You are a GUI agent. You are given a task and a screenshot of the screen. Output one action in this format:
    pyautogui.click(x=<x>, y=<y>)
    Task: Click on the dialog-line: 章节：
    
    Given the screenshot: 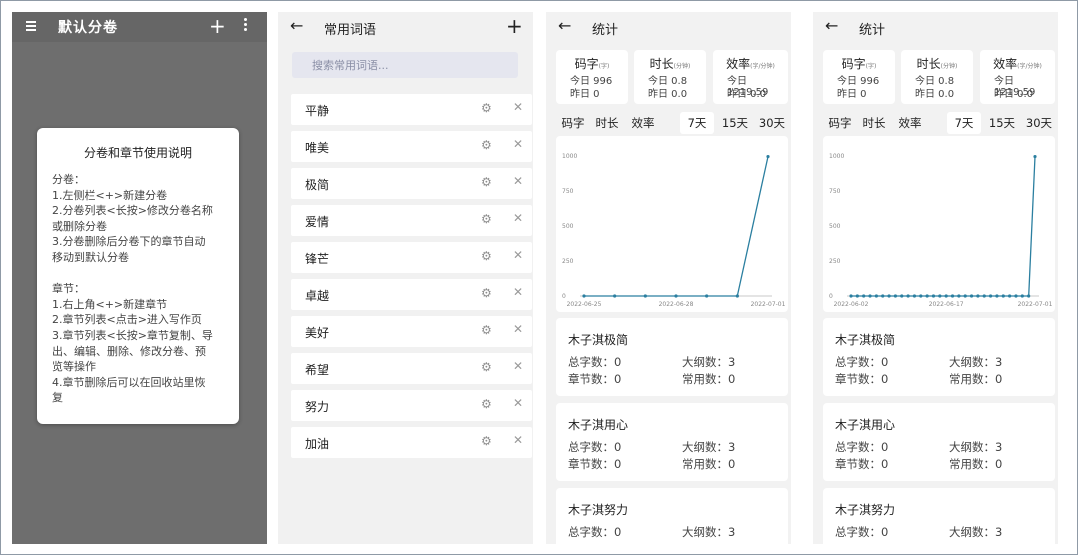 What is the action you would take?
    pyautogui.click(x=68, y=289)
    